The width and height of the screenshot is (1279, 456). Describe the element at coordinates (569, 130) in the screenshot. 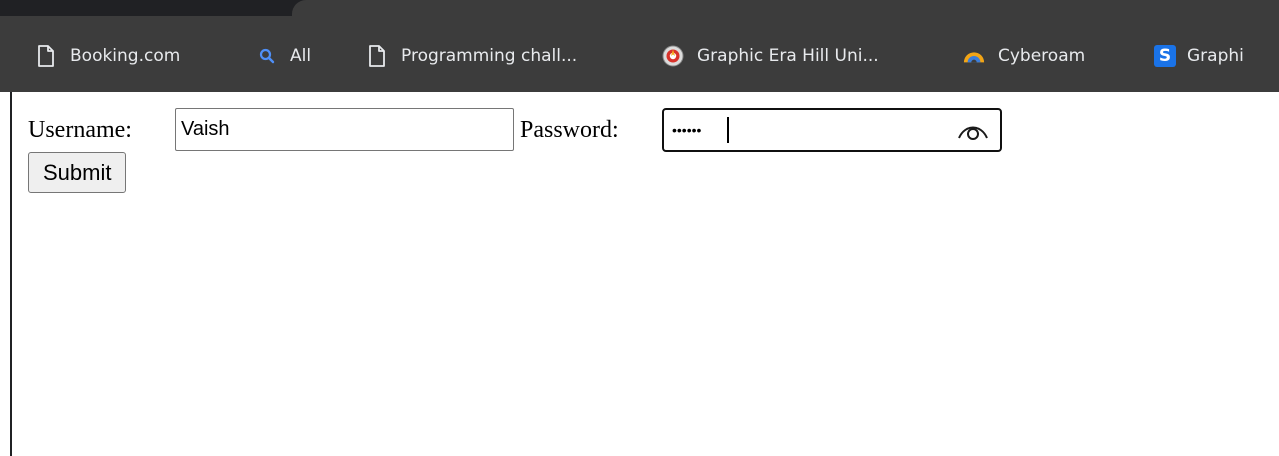

I see `password-label: Password:` at that location.